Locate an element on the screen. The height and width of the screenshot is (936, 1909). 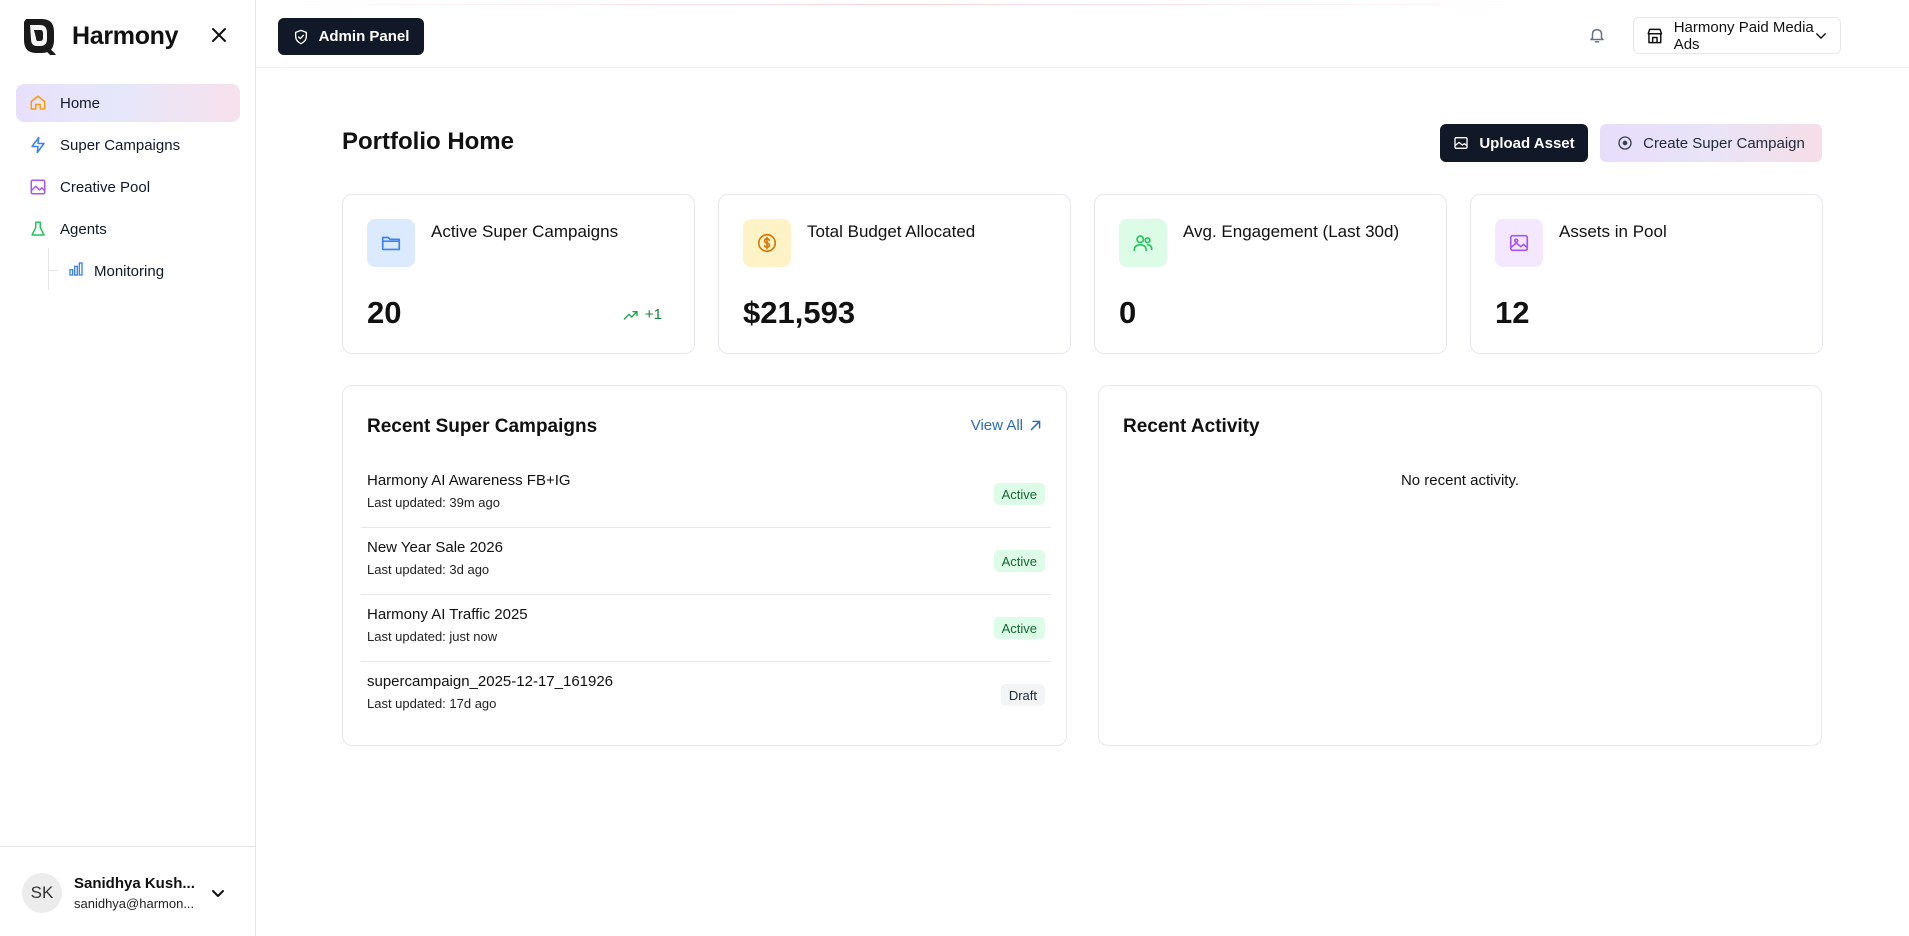
stat-value: 20 is located at coordinates (384, 312).